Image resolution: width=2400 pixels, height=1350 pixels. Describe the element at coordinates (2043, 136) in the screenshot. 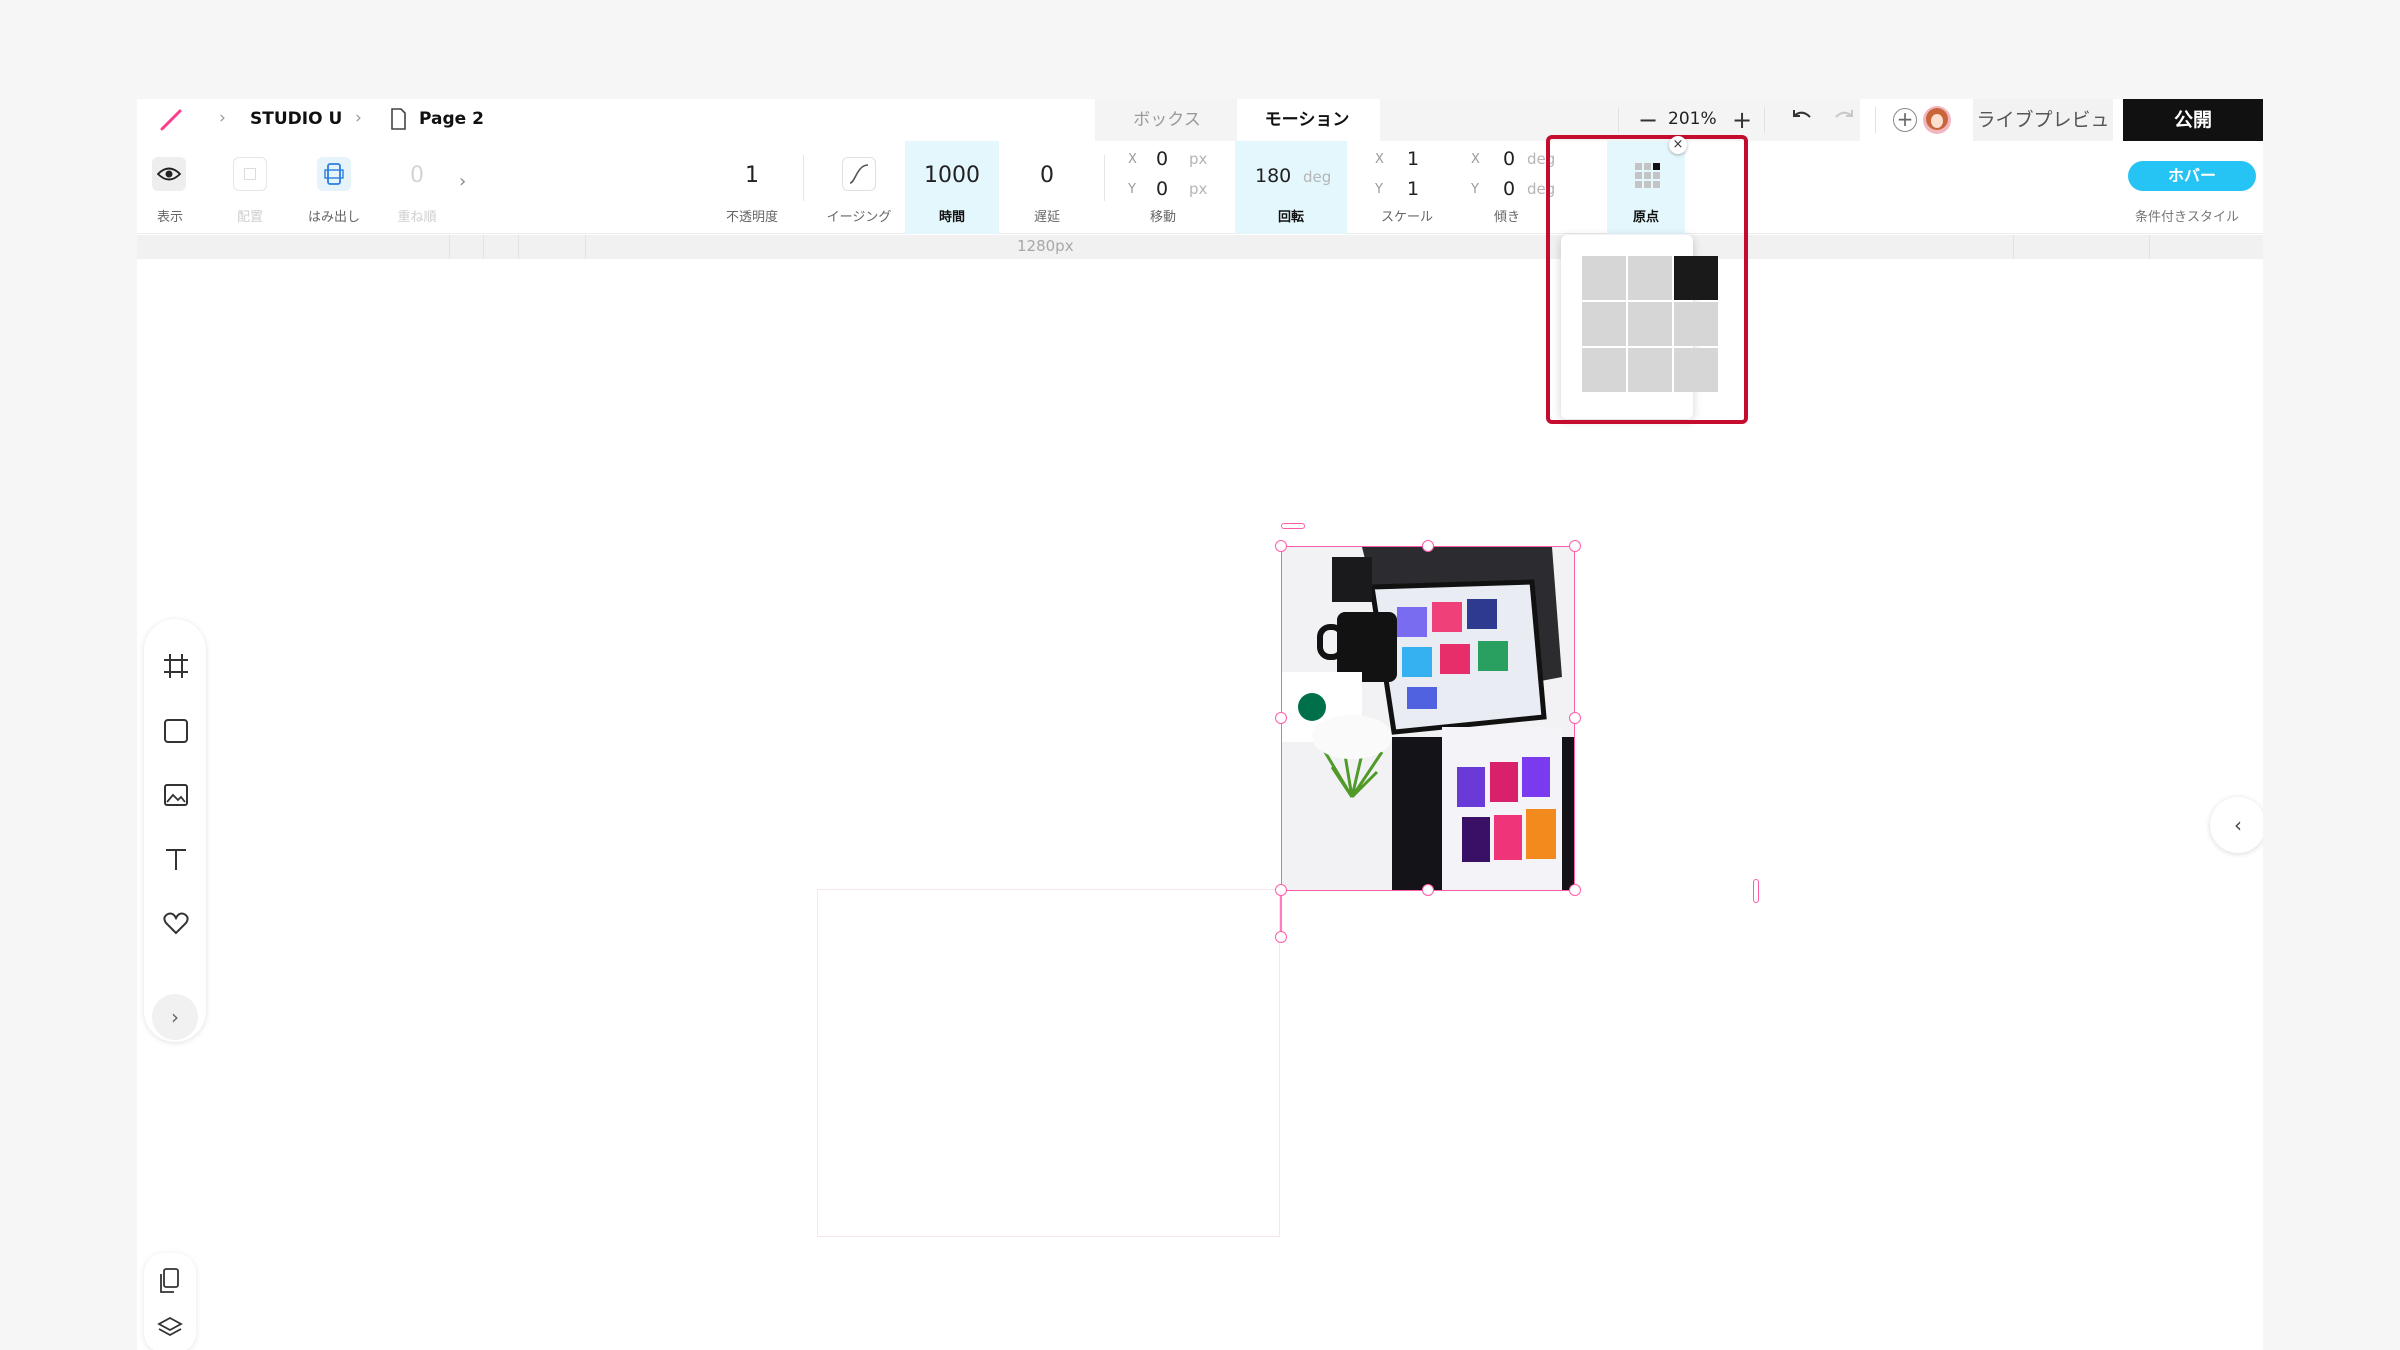

I see `live-preview-button: ライブプレビュー` at that location.